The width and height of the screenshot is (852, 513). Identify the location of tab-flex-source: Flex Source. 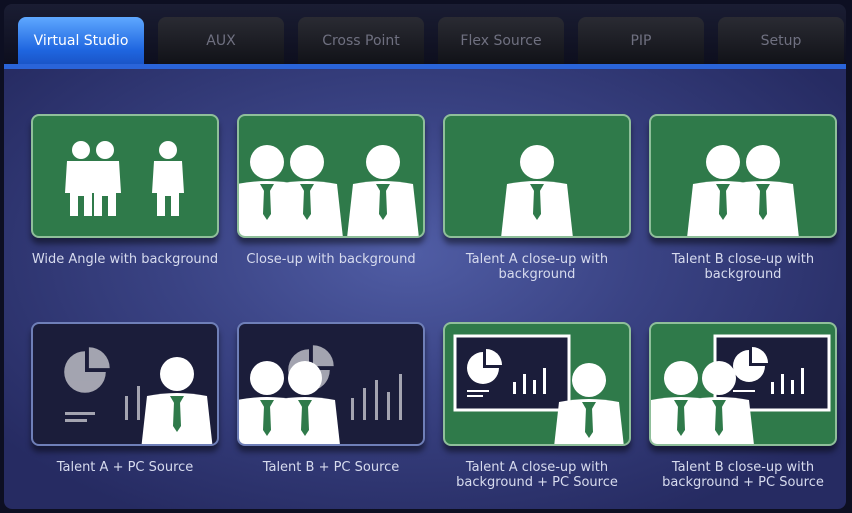
(501, 40).